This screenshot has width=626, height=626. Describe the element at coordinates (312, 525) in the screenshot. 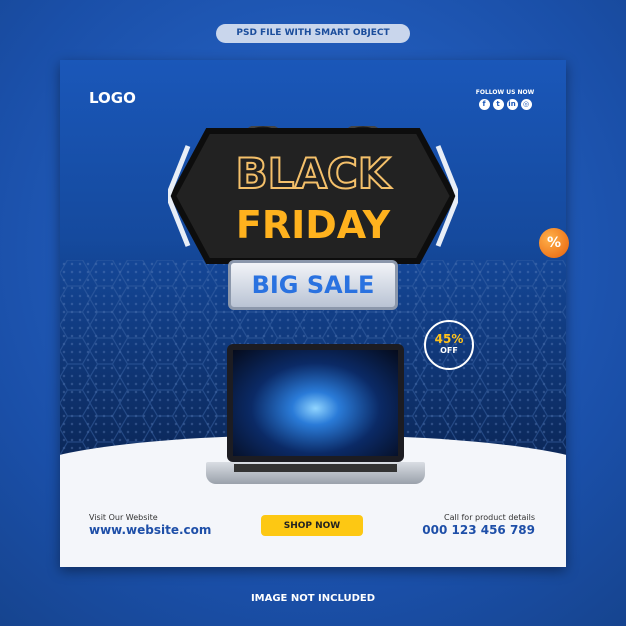

I see `shop-now-button: SHOP NOW` at that location.